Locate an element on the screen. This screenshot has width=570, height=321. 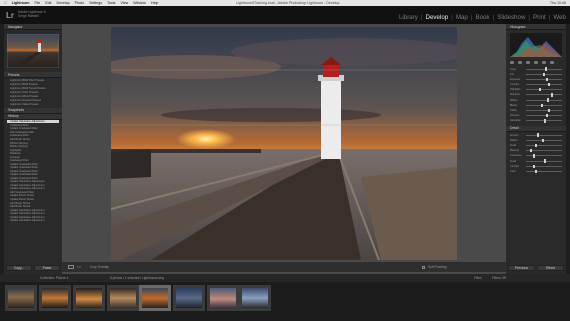
menu-view: View is located at coordinates (124, 3).